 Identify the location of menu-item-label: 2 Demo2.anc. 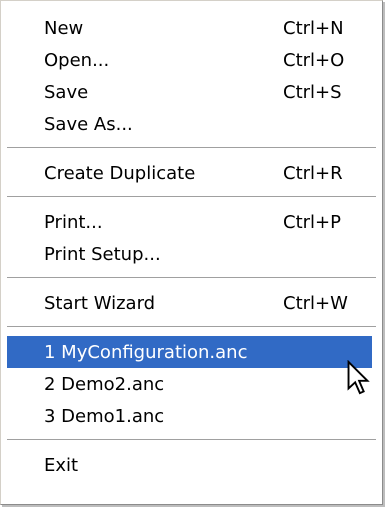
(104, 384).